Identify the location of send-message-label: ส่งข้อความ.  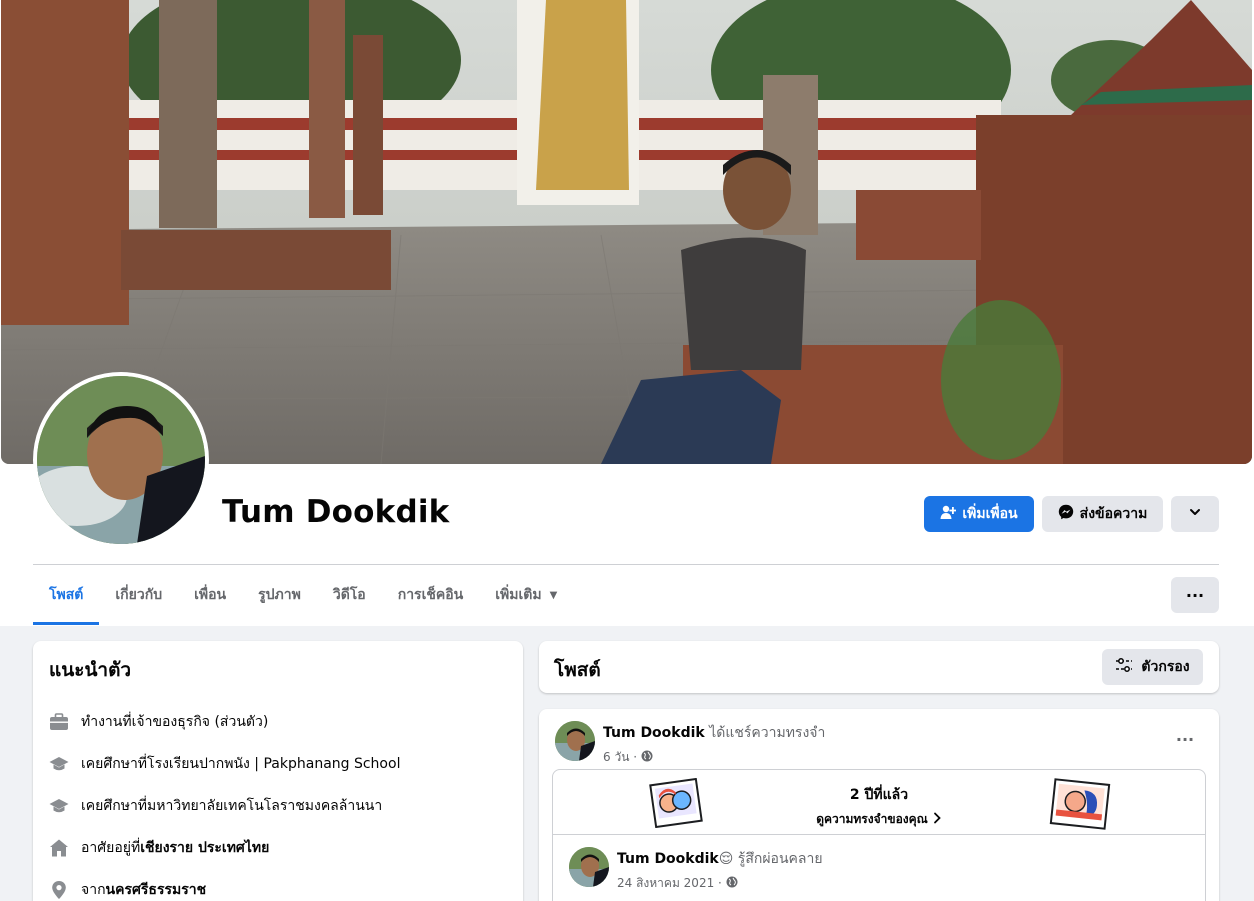
(1113, 514).